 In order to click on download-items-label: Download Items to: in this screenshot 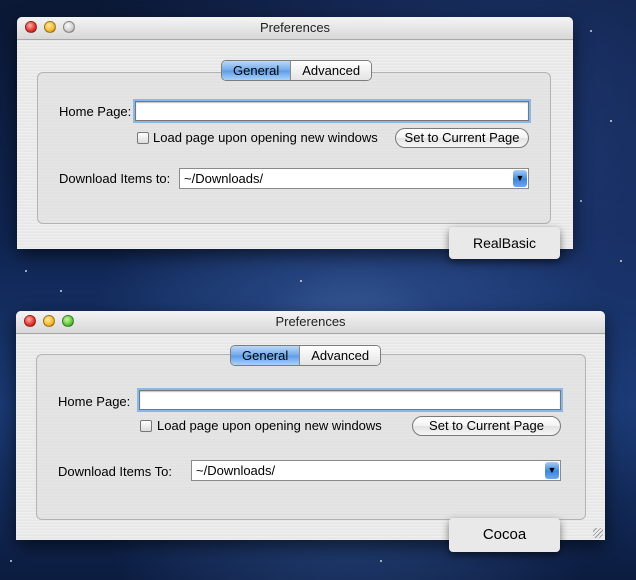, I will do `click(115, 178)`.